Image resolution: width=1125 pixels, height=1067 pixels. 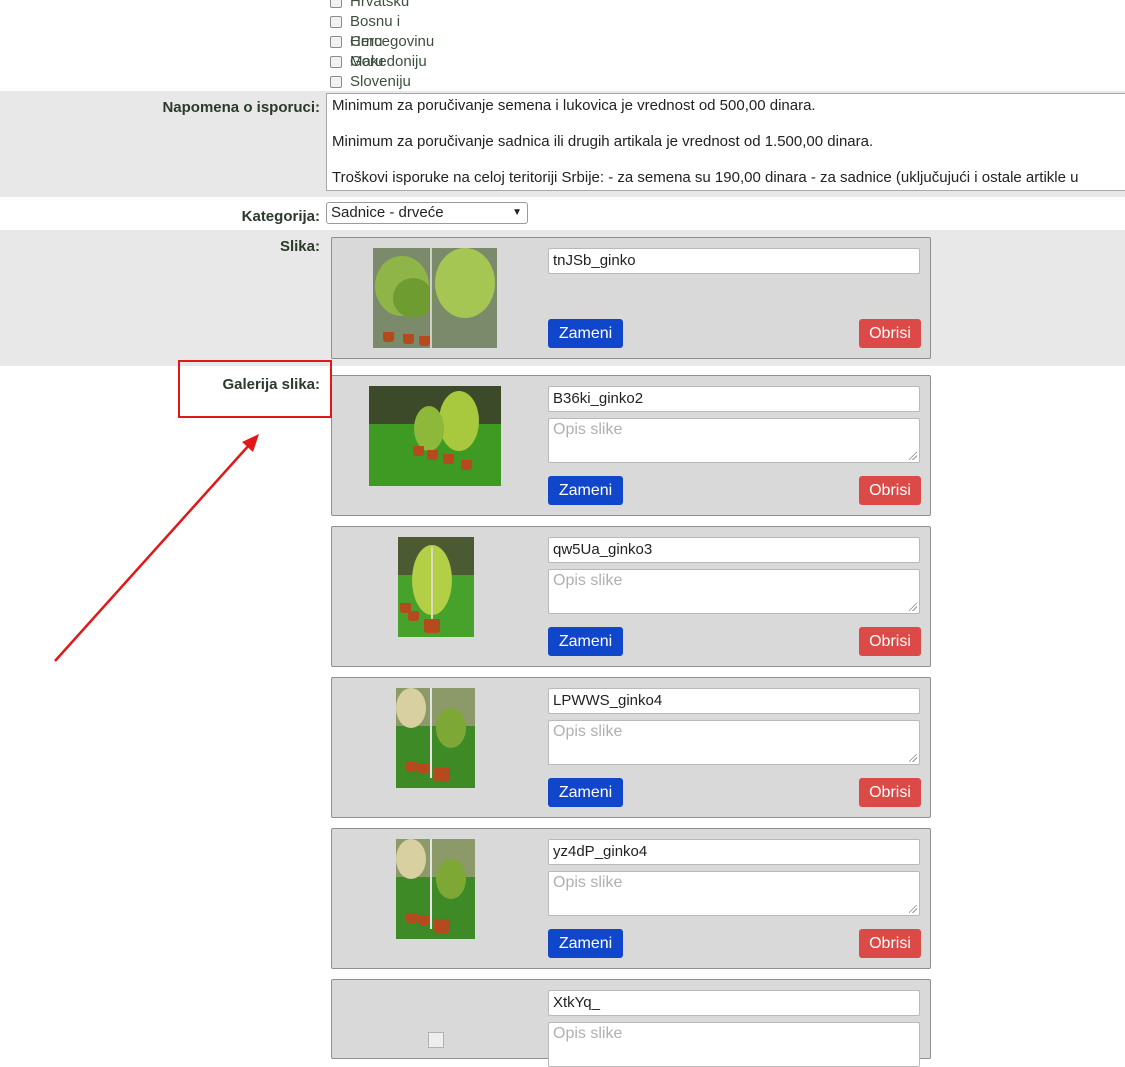 What do you see at coordinates (517, 212) in the screenshot?
I see `chevron-down-icon: ▼` at bounding box center [517, 212].